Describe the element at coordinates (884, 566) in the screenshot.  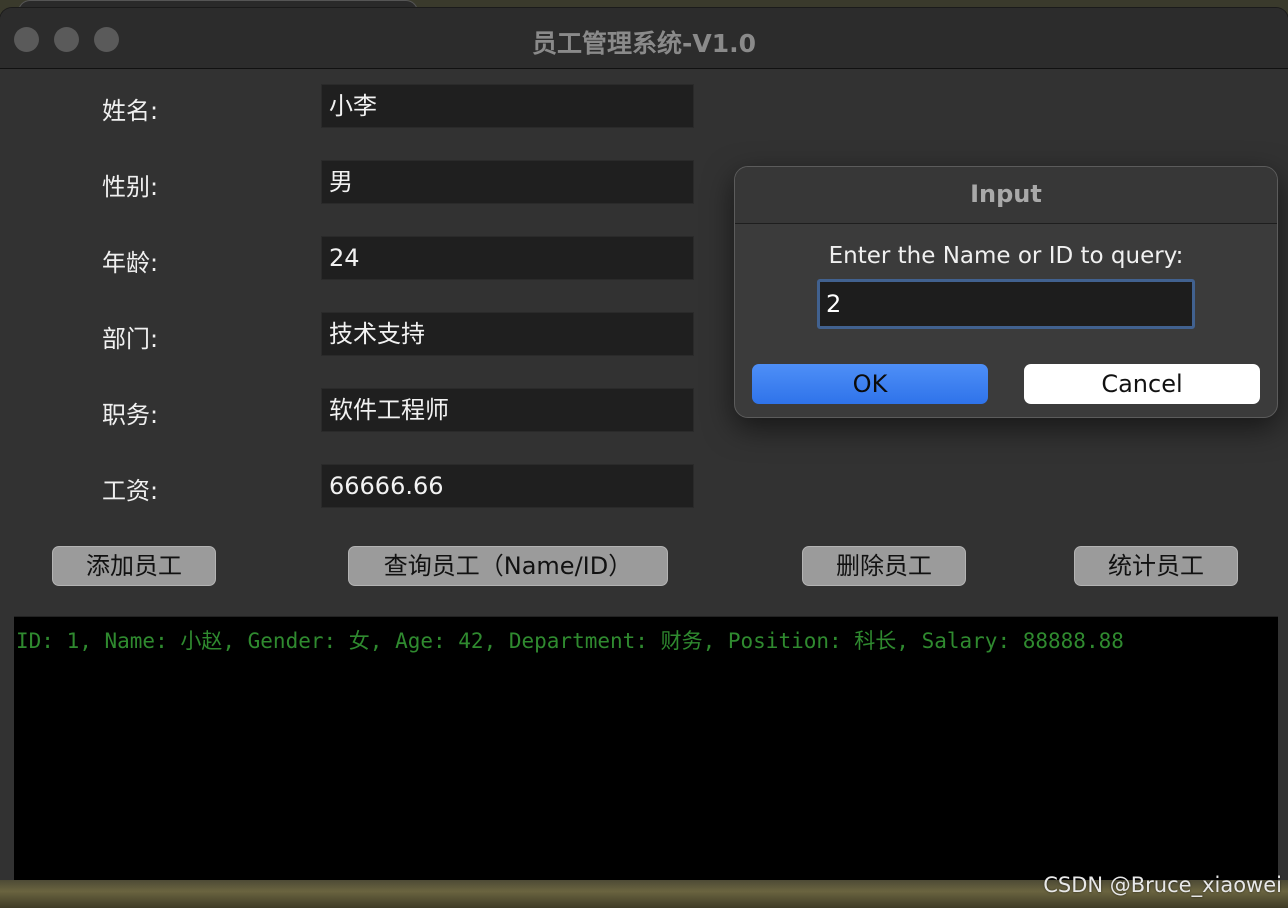
I see `delete-employee-button: 删除员工` at that location.